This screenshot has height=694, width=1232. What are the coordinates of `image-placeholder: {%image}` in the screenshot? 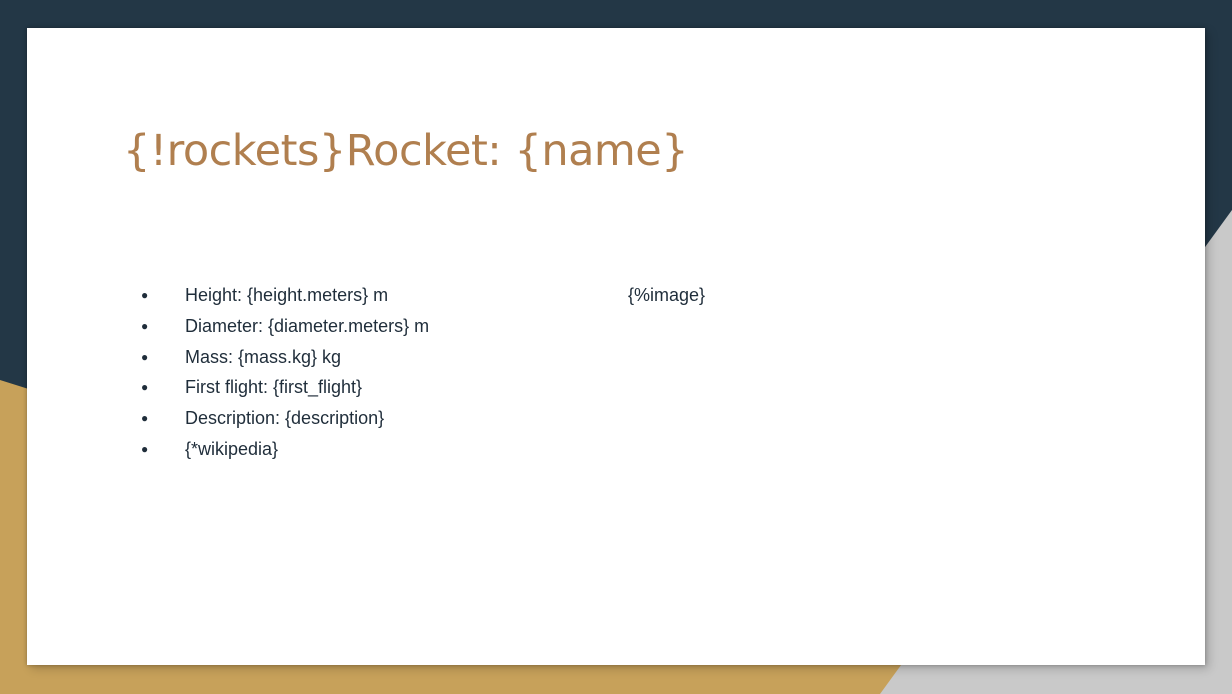 It's located at (667, 295).